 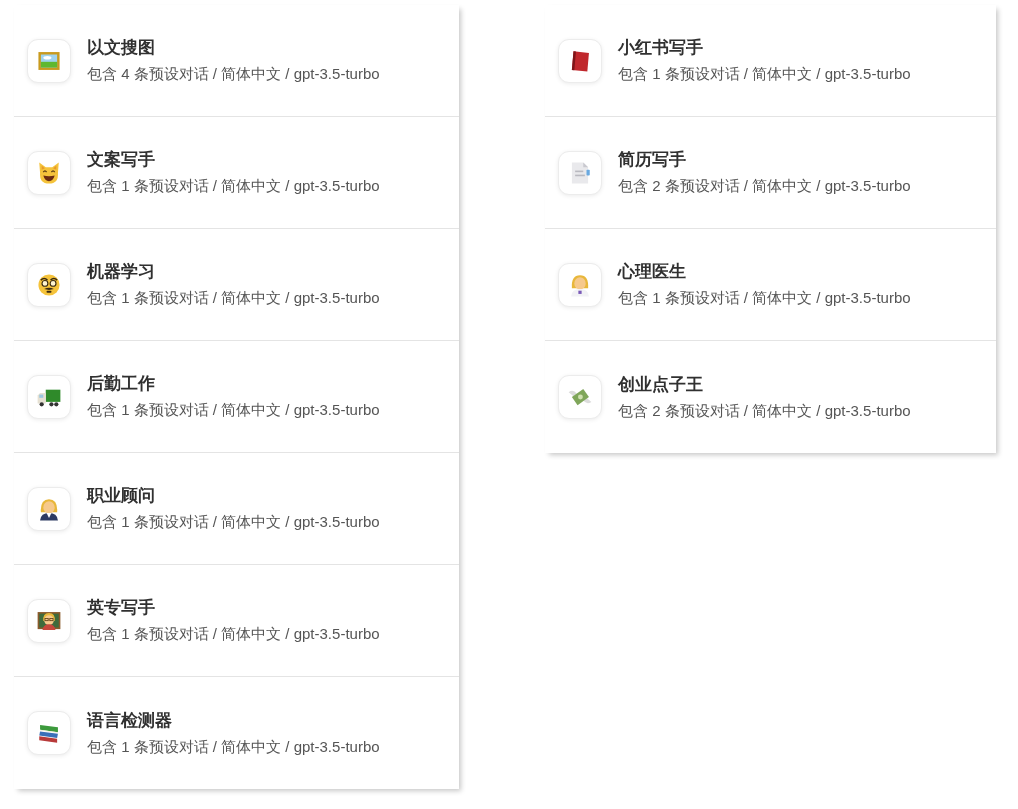 I want to click on health-worker-icon, so click(x=580, y=284).